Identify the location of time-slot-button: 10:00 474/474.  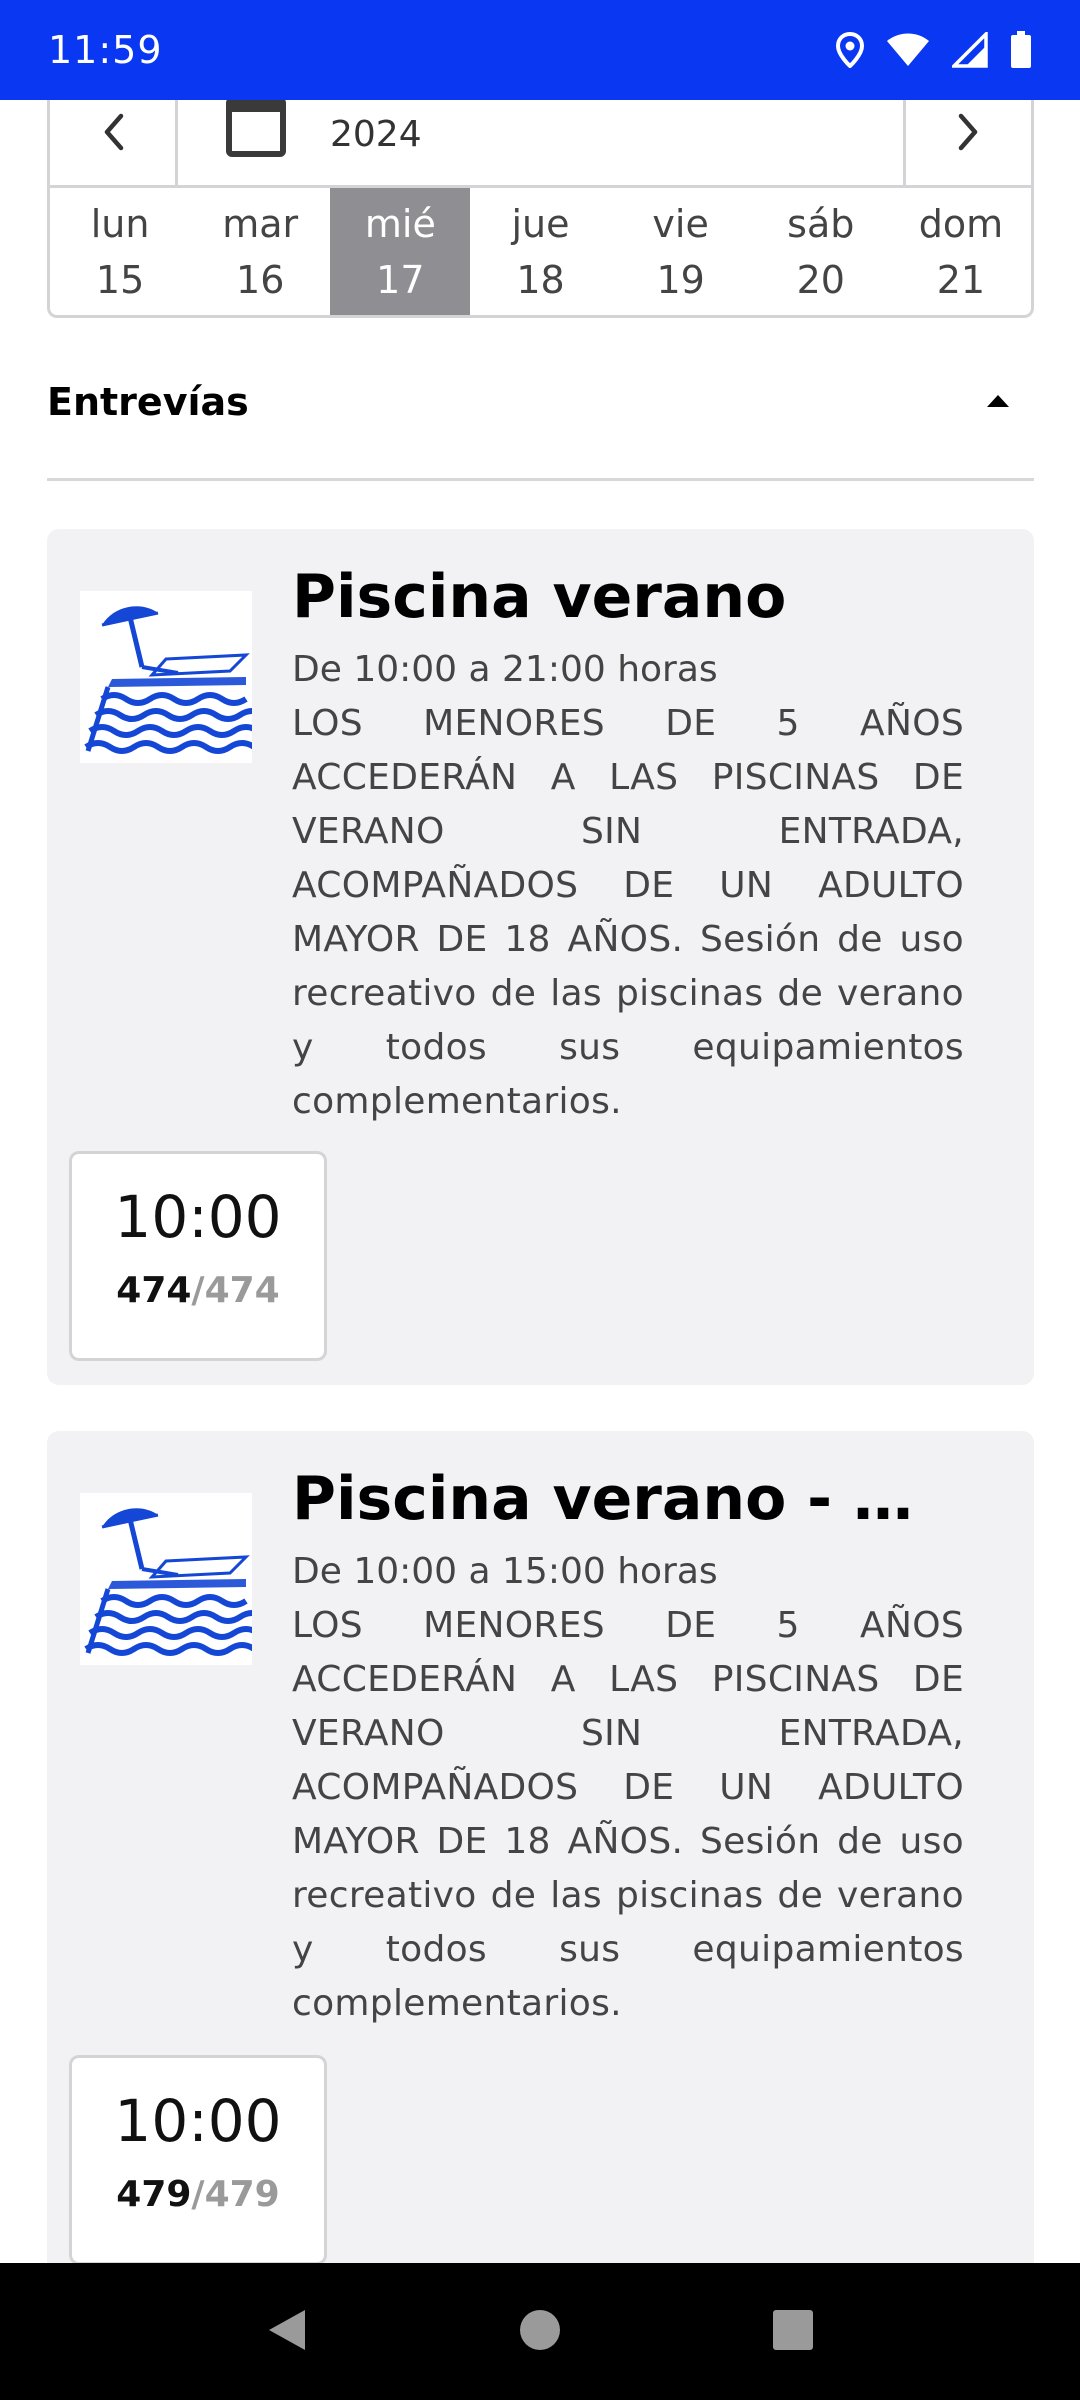
(198, 1256).